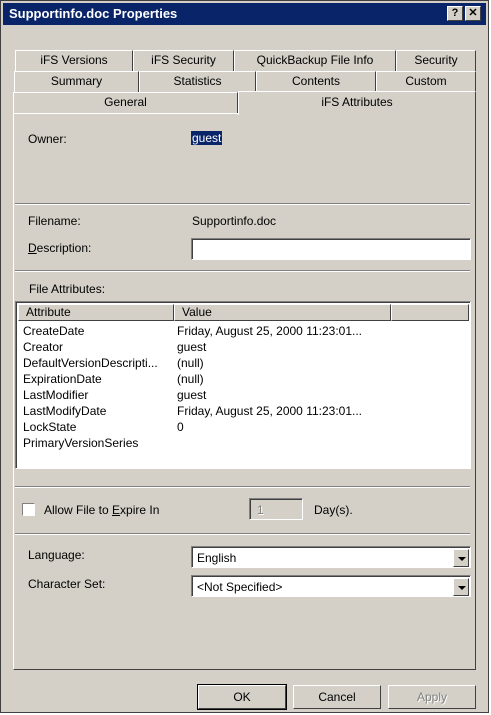 The image size is (491, 715). What do you see at coordinates (54, 221) in the screenshot?
I see `filename-label: Filename:` at bounding box center [54, 221].